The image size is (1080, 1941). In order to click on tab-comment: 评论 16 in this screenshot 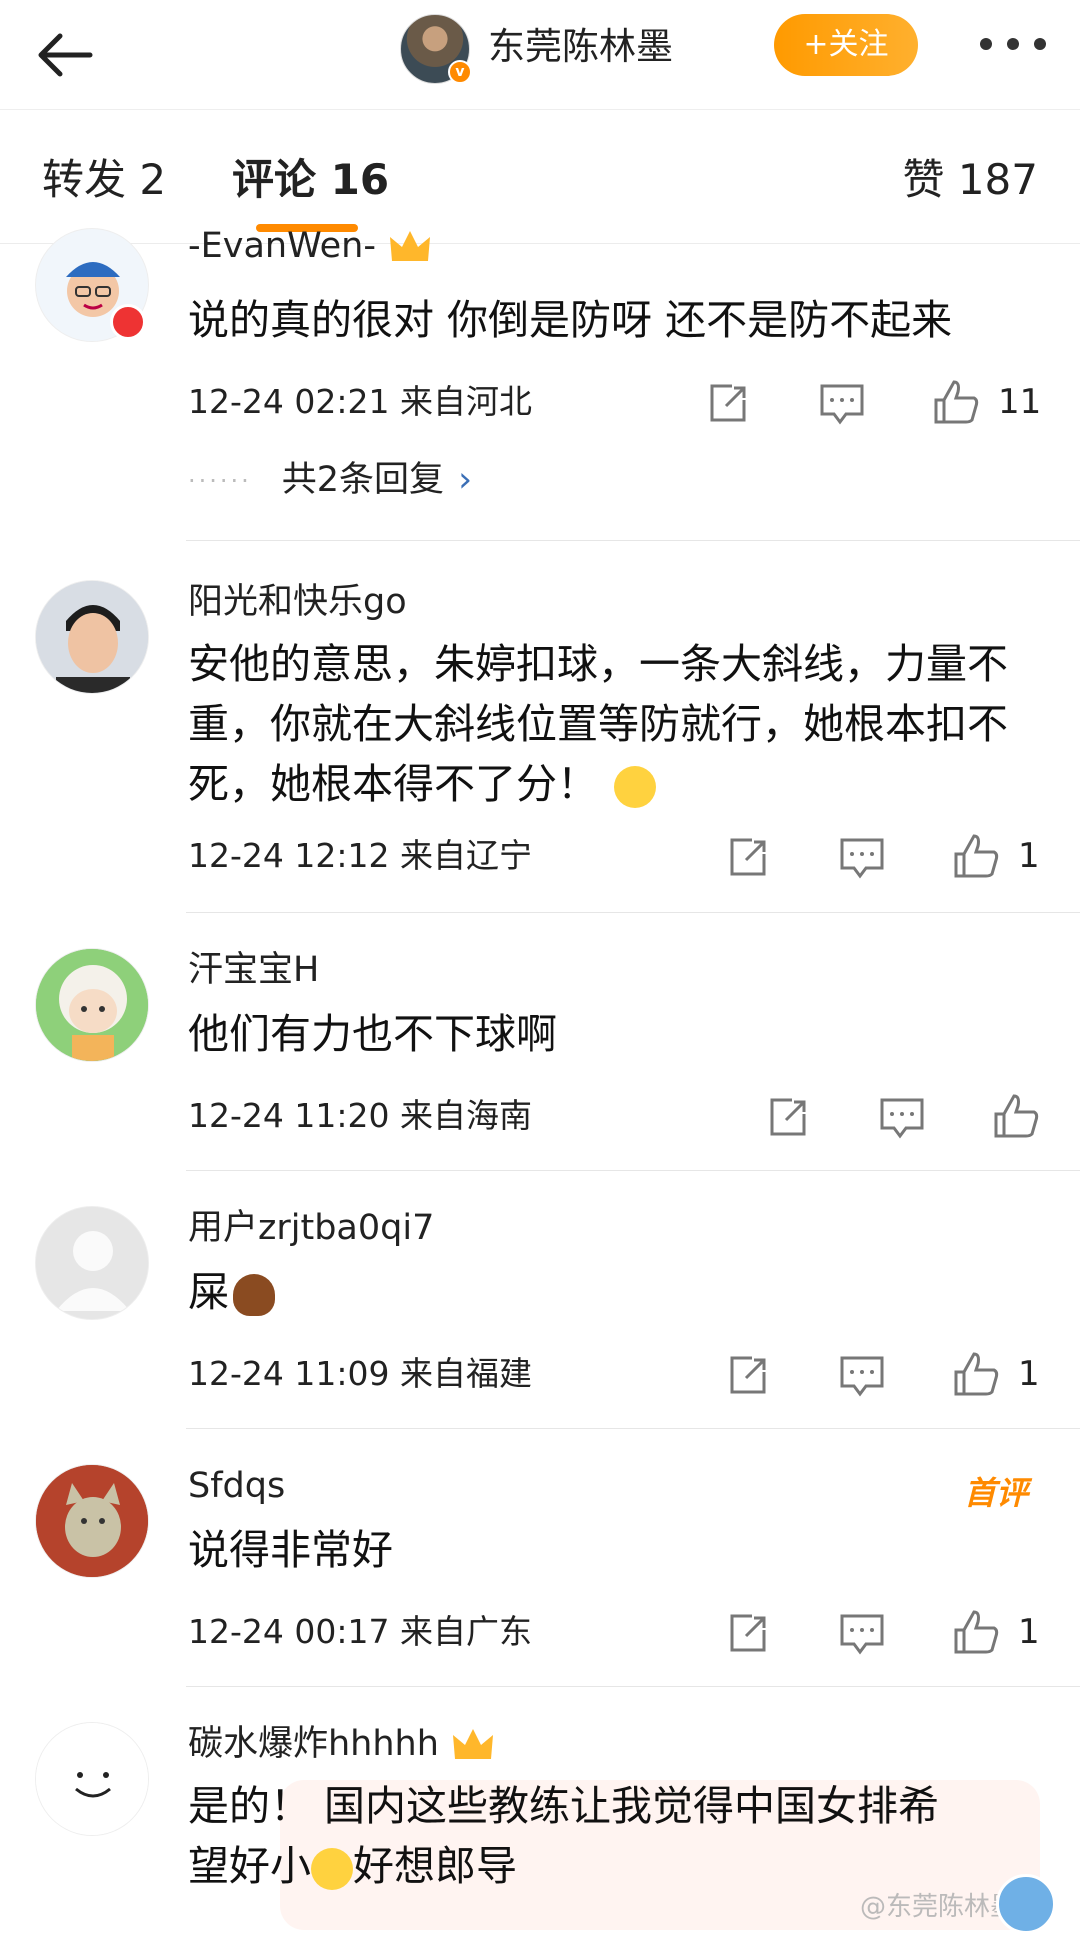, I will do `click(310, 180)`.